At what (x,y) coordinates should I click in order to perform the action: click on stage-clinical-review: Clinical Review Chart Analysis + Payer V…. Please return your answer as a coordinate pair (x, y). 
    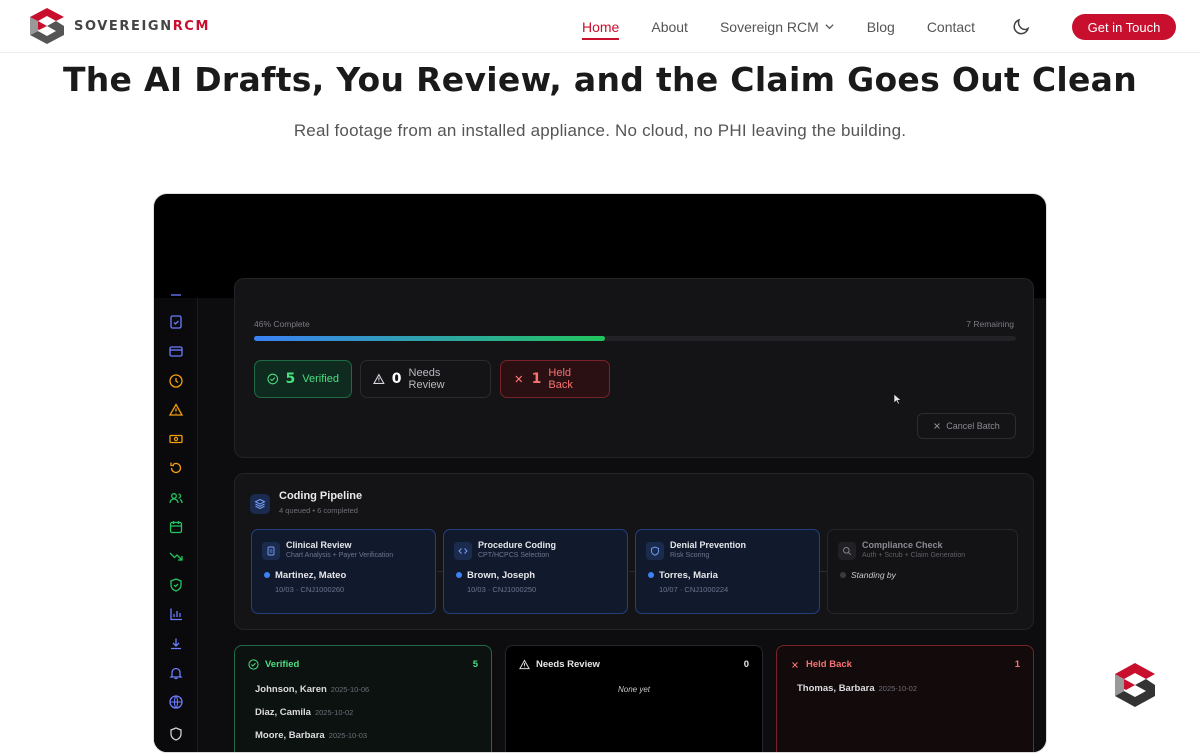
    Looking at the image, I should click on (343, 571).